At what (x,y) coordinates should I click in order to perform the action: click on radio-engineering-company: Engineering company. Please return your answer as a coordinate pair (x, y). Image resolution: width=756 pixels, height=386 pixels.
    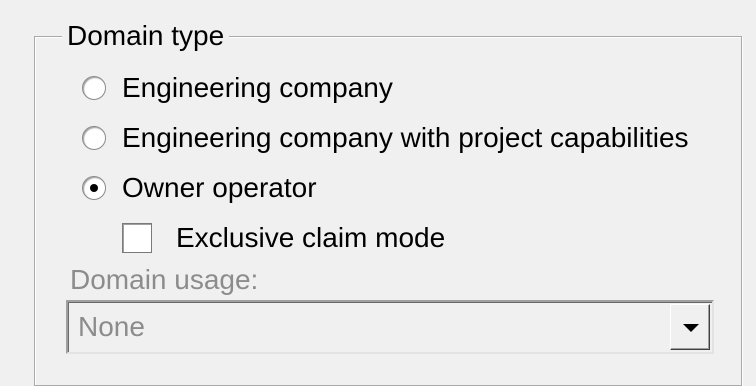
    Looking at the image, I should click on (237, 88).